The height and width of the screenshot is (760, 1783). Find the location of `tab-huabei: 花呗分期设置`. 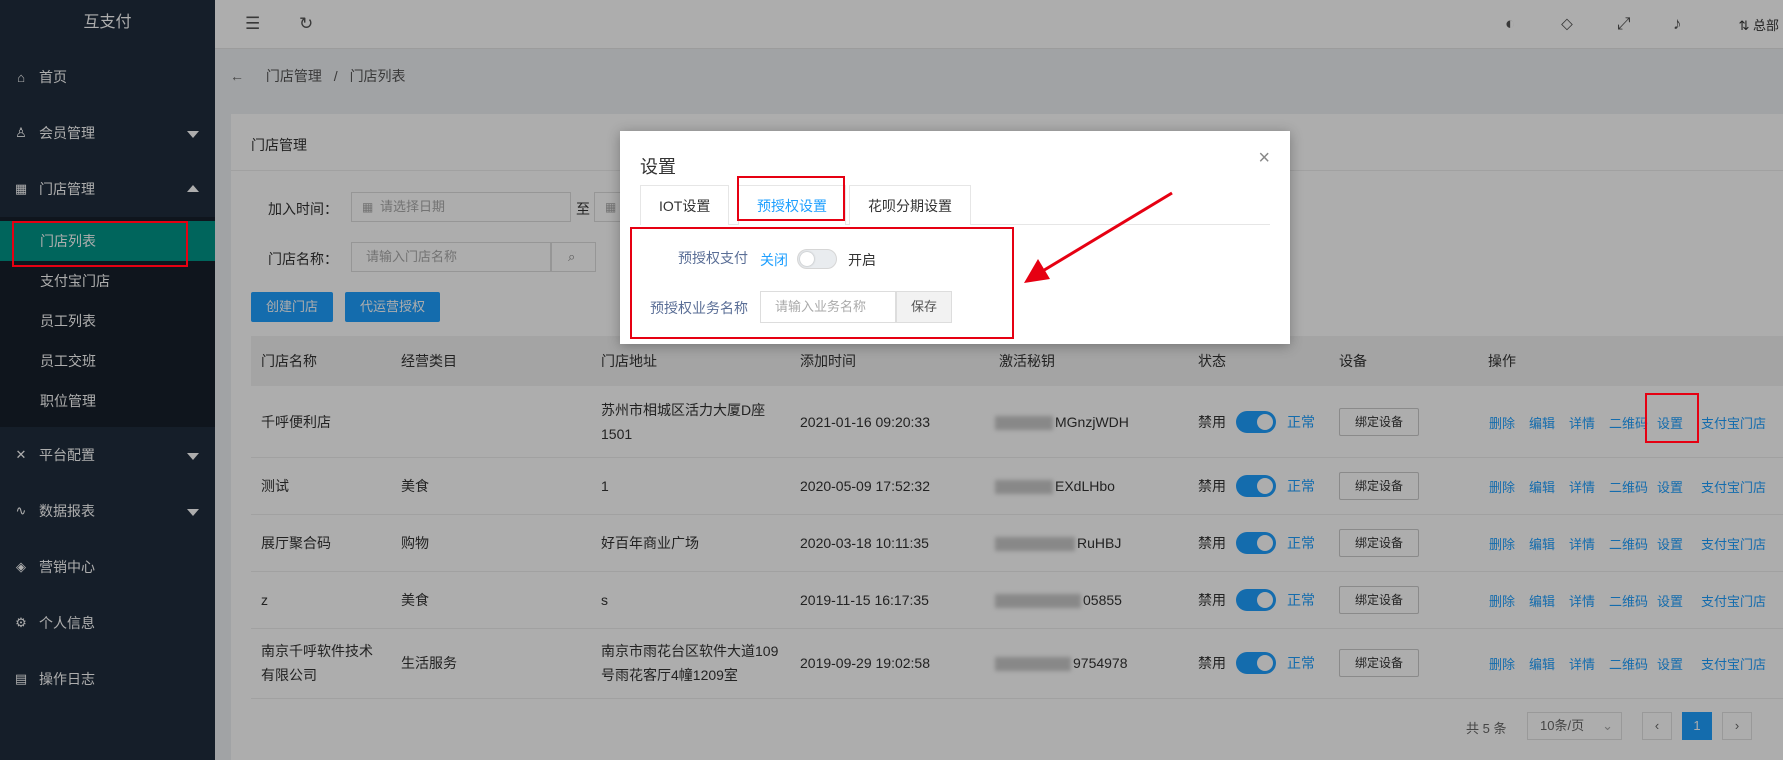

tab-huabei: 花呗分期设置 is located at coordinates (910, 205).